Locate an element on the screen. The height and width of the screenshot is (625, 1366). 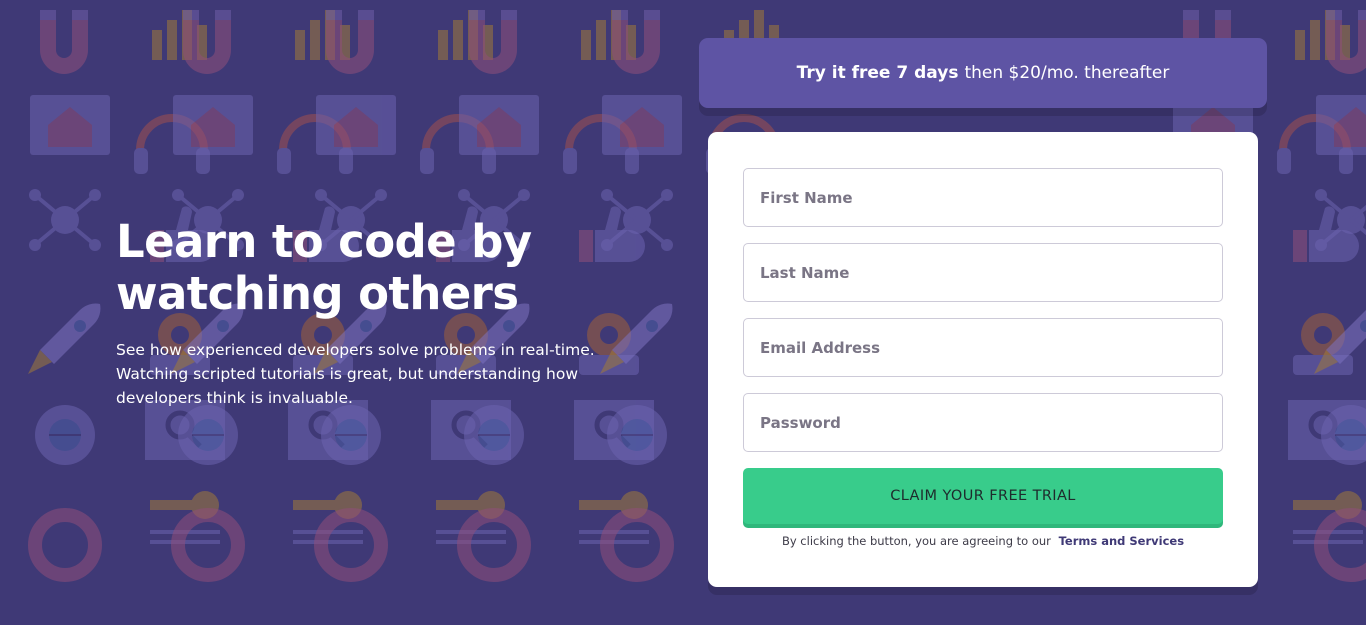
email-field: Email Address is located at coordinates (983, 347).